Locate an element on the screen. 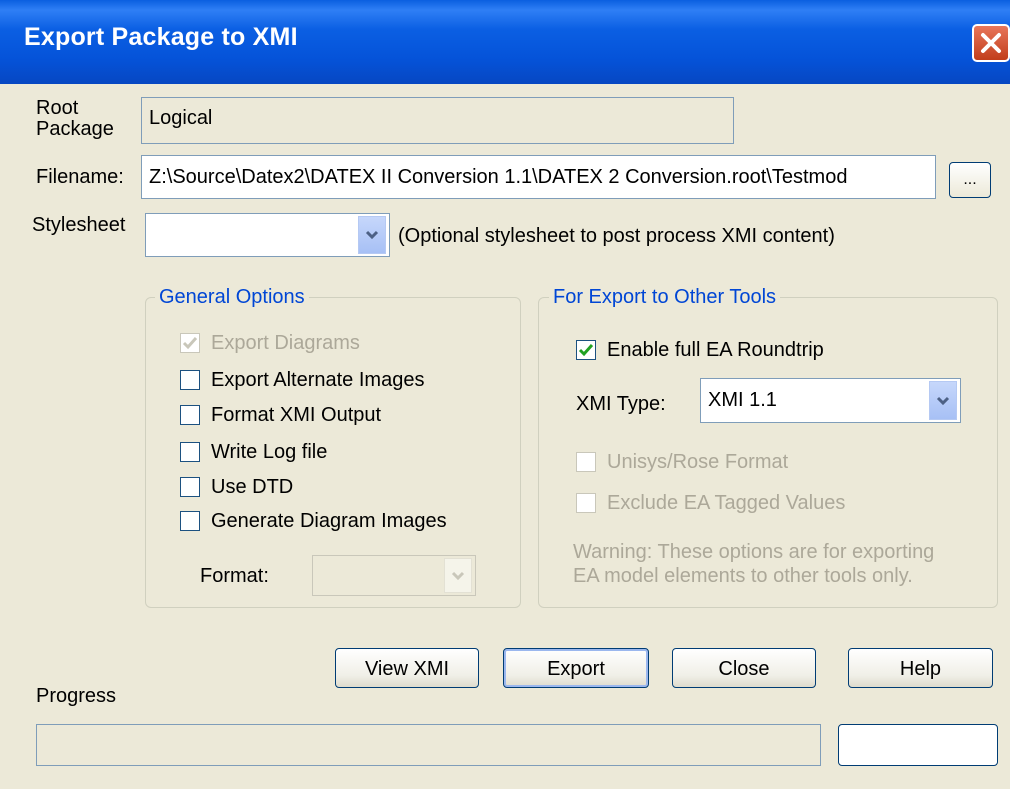 Image resolution: width=1010 pixels, height=789 pixels. export-button: Export is located at coordinates (576, 668).